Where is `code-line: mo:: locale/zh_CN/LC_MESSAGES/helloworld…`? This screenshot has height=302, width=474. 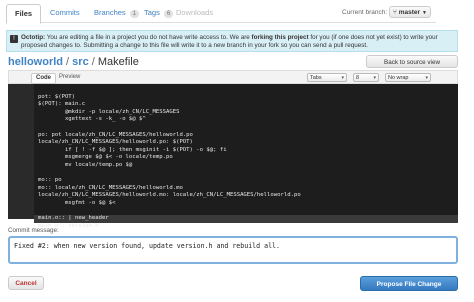 code-line: mo:: locale/zh_CN/LC_MESSAGES/helloworld… is located at coordinates (110, 187).